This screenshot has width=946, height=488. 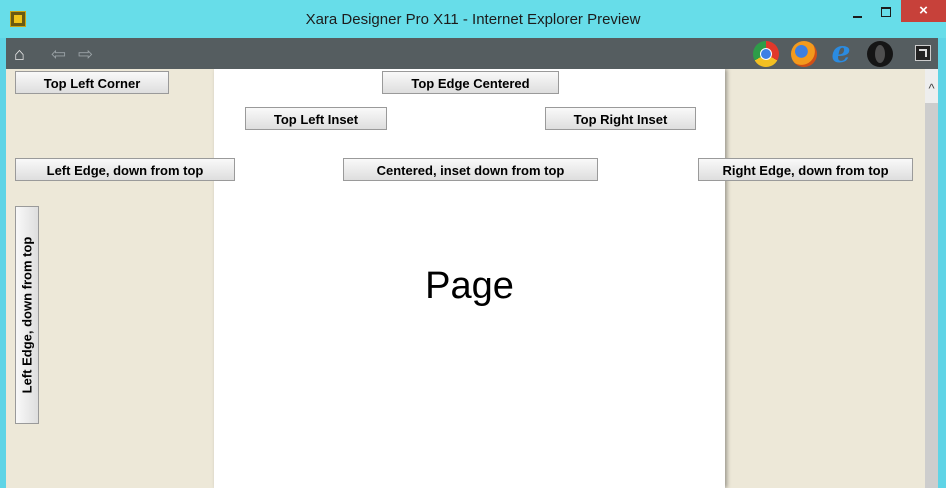 I want to click on vertical-scrollbar: ^, so click(x=931, y=278).